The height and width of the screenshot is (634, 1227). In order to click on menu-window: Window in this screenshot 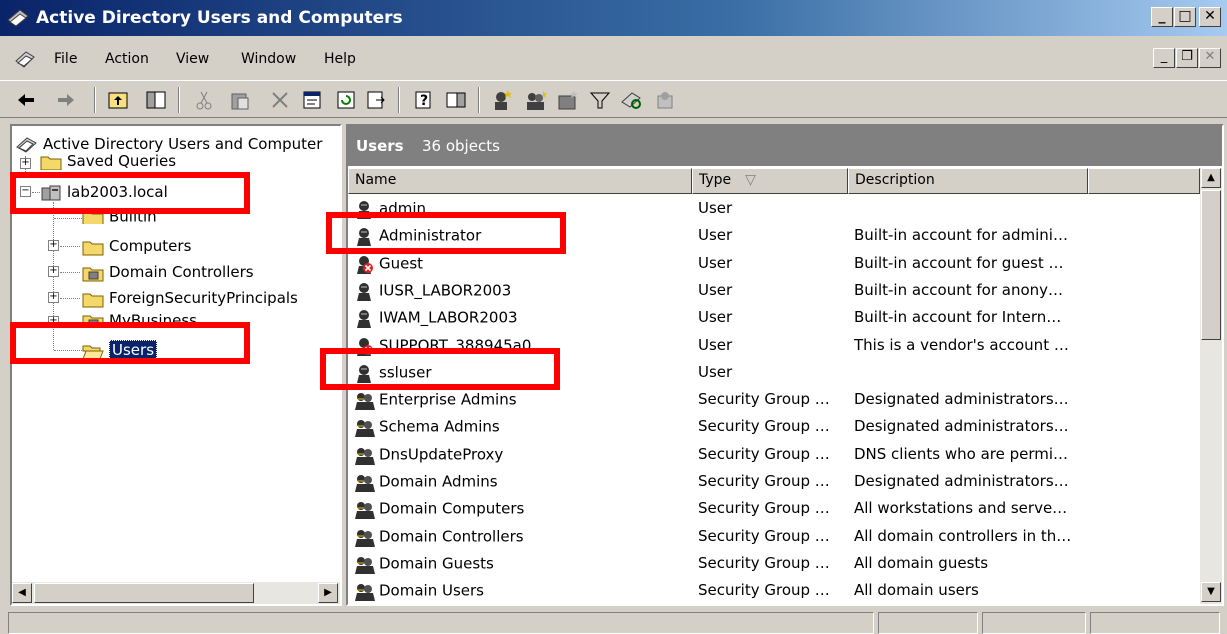, I will do `click(268, 59)`.